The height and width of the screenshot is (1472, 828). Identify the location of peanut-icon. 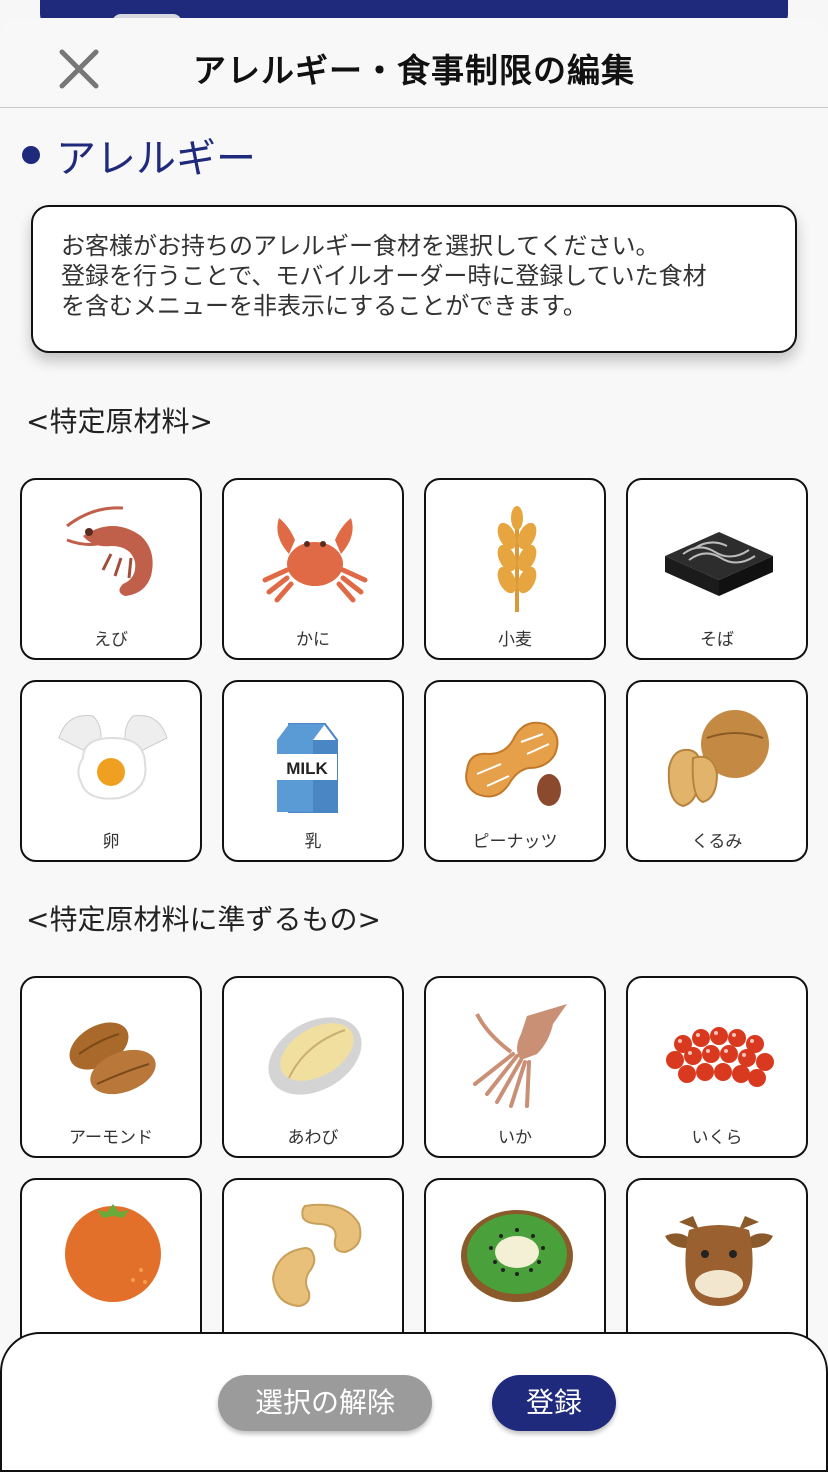
(513, 763).